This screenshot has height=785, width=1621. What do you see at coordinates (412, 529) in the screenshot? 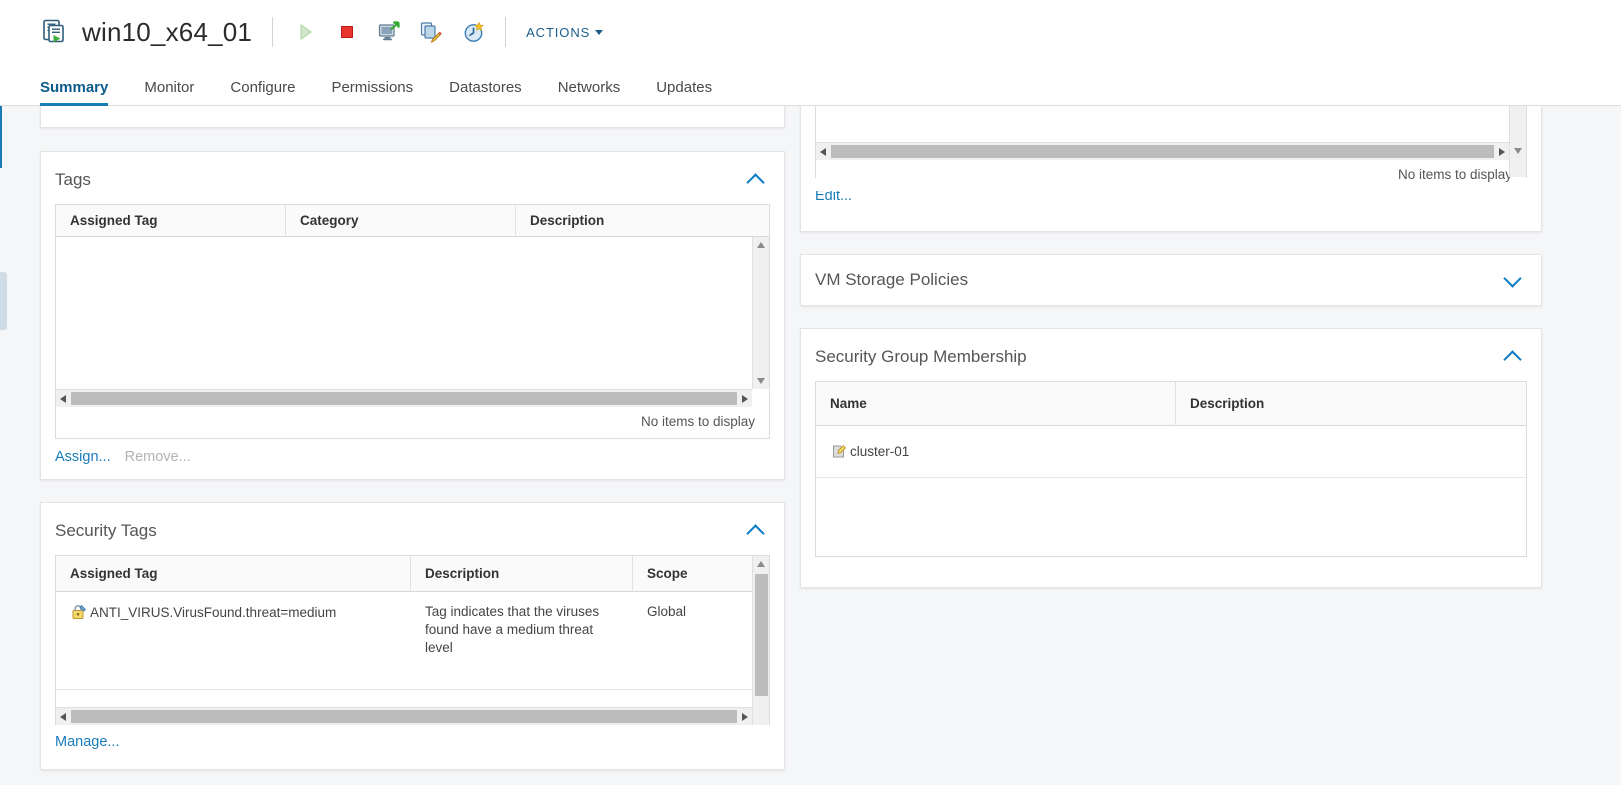
I see `security-tags-panel-header: Security Tags` at bounding box center [412, 529].